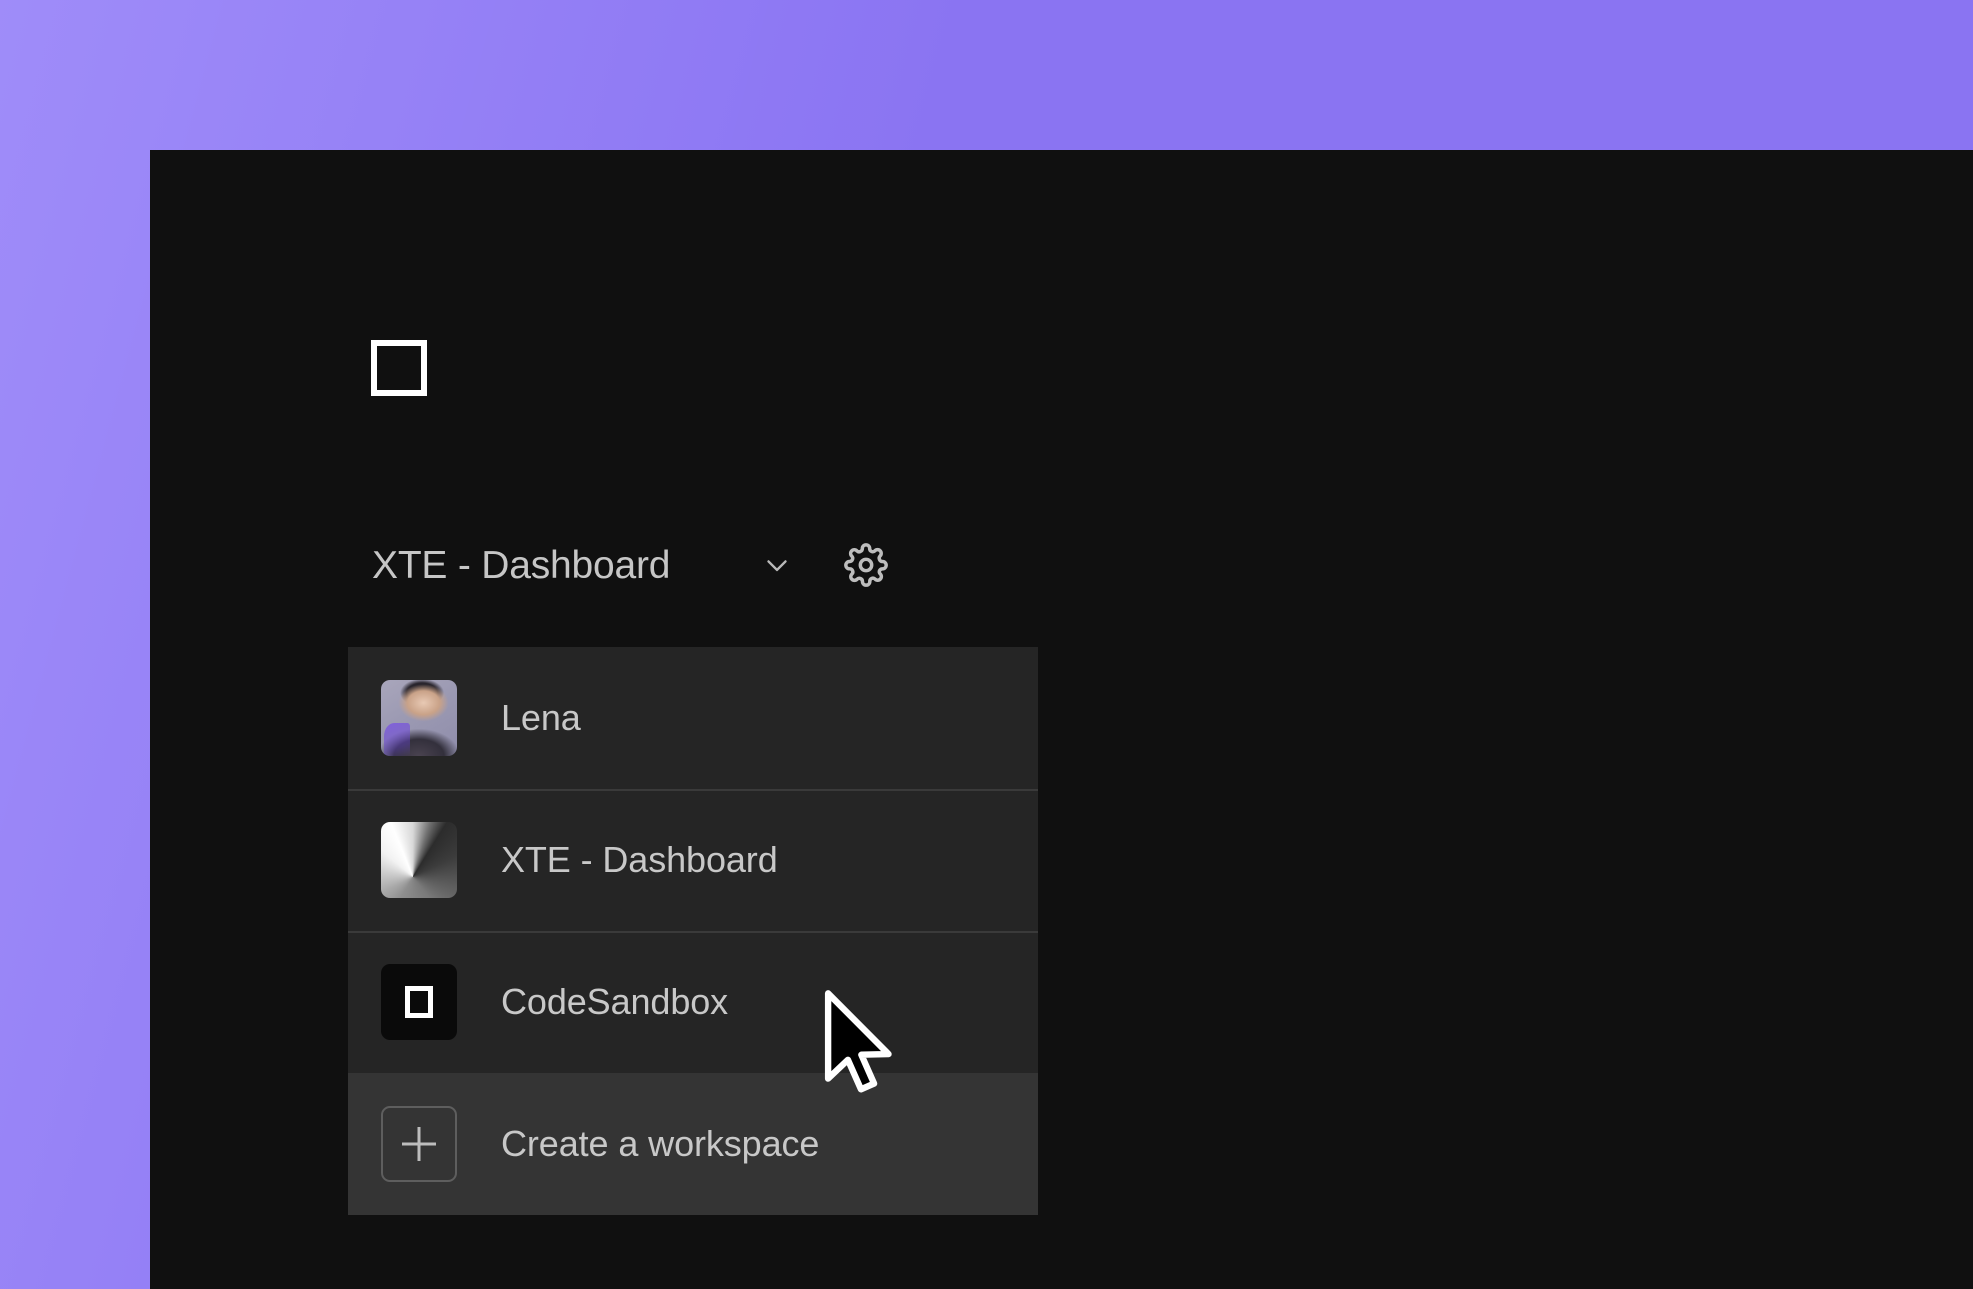 The height and width of the screenshot is (1289, 1973). I want to click on plus-icon, so click(419, 1144).